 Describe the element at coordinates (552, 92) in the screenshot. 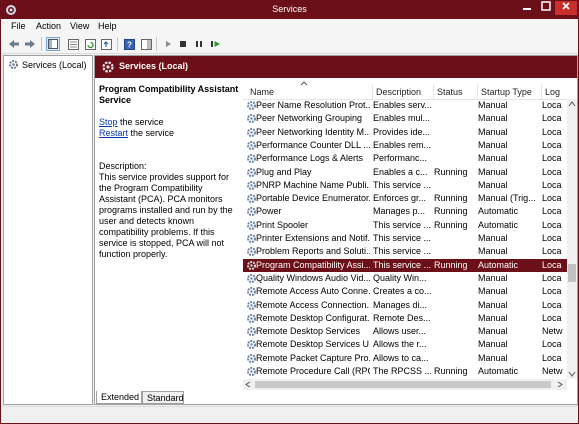

I see `column-header-log-on-as: Log` at that location.